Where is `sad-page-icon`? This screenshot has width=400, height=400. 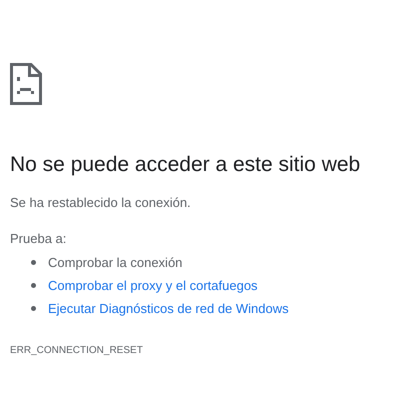 sad-page-icon is located at coordinates (26, 84).